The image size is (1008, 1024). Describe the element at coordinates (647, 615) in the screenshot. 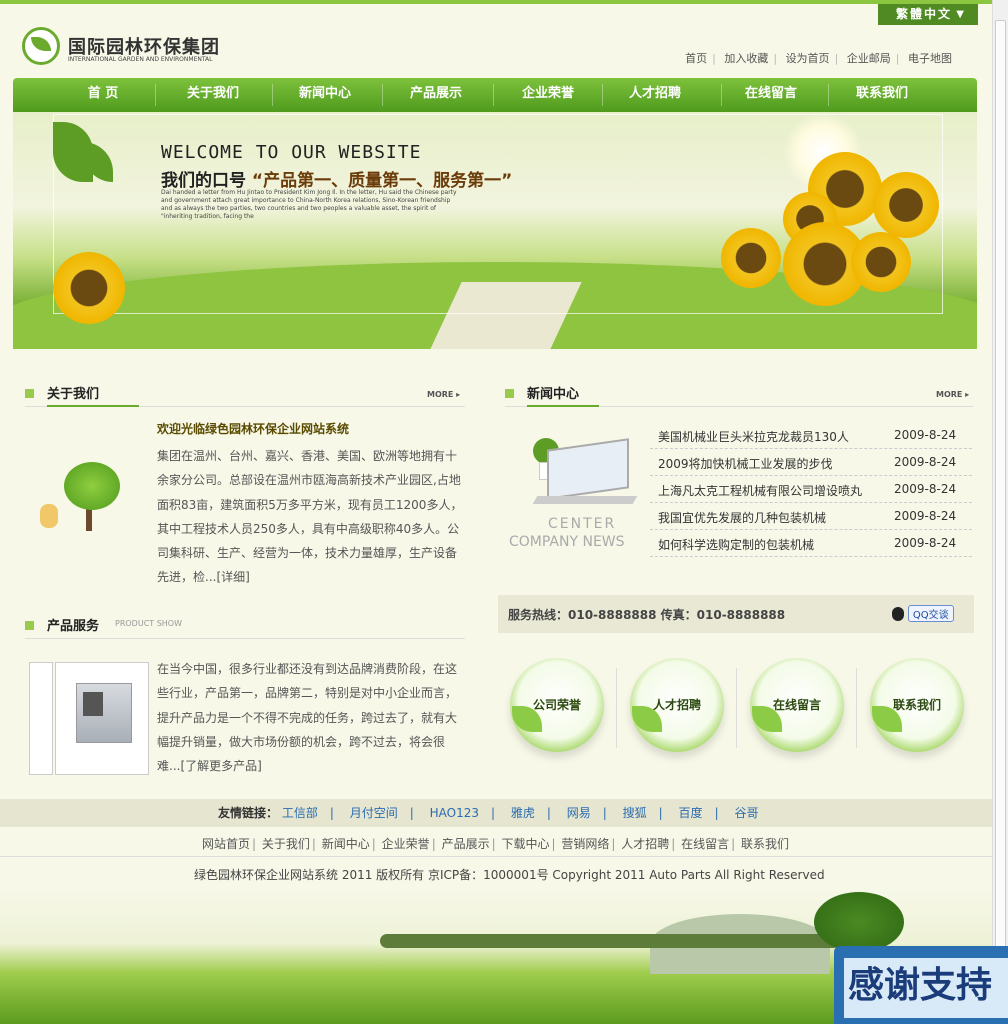

I see `hotline-text: 服务热线：010-8888888 传真：010-8888888` at that location.